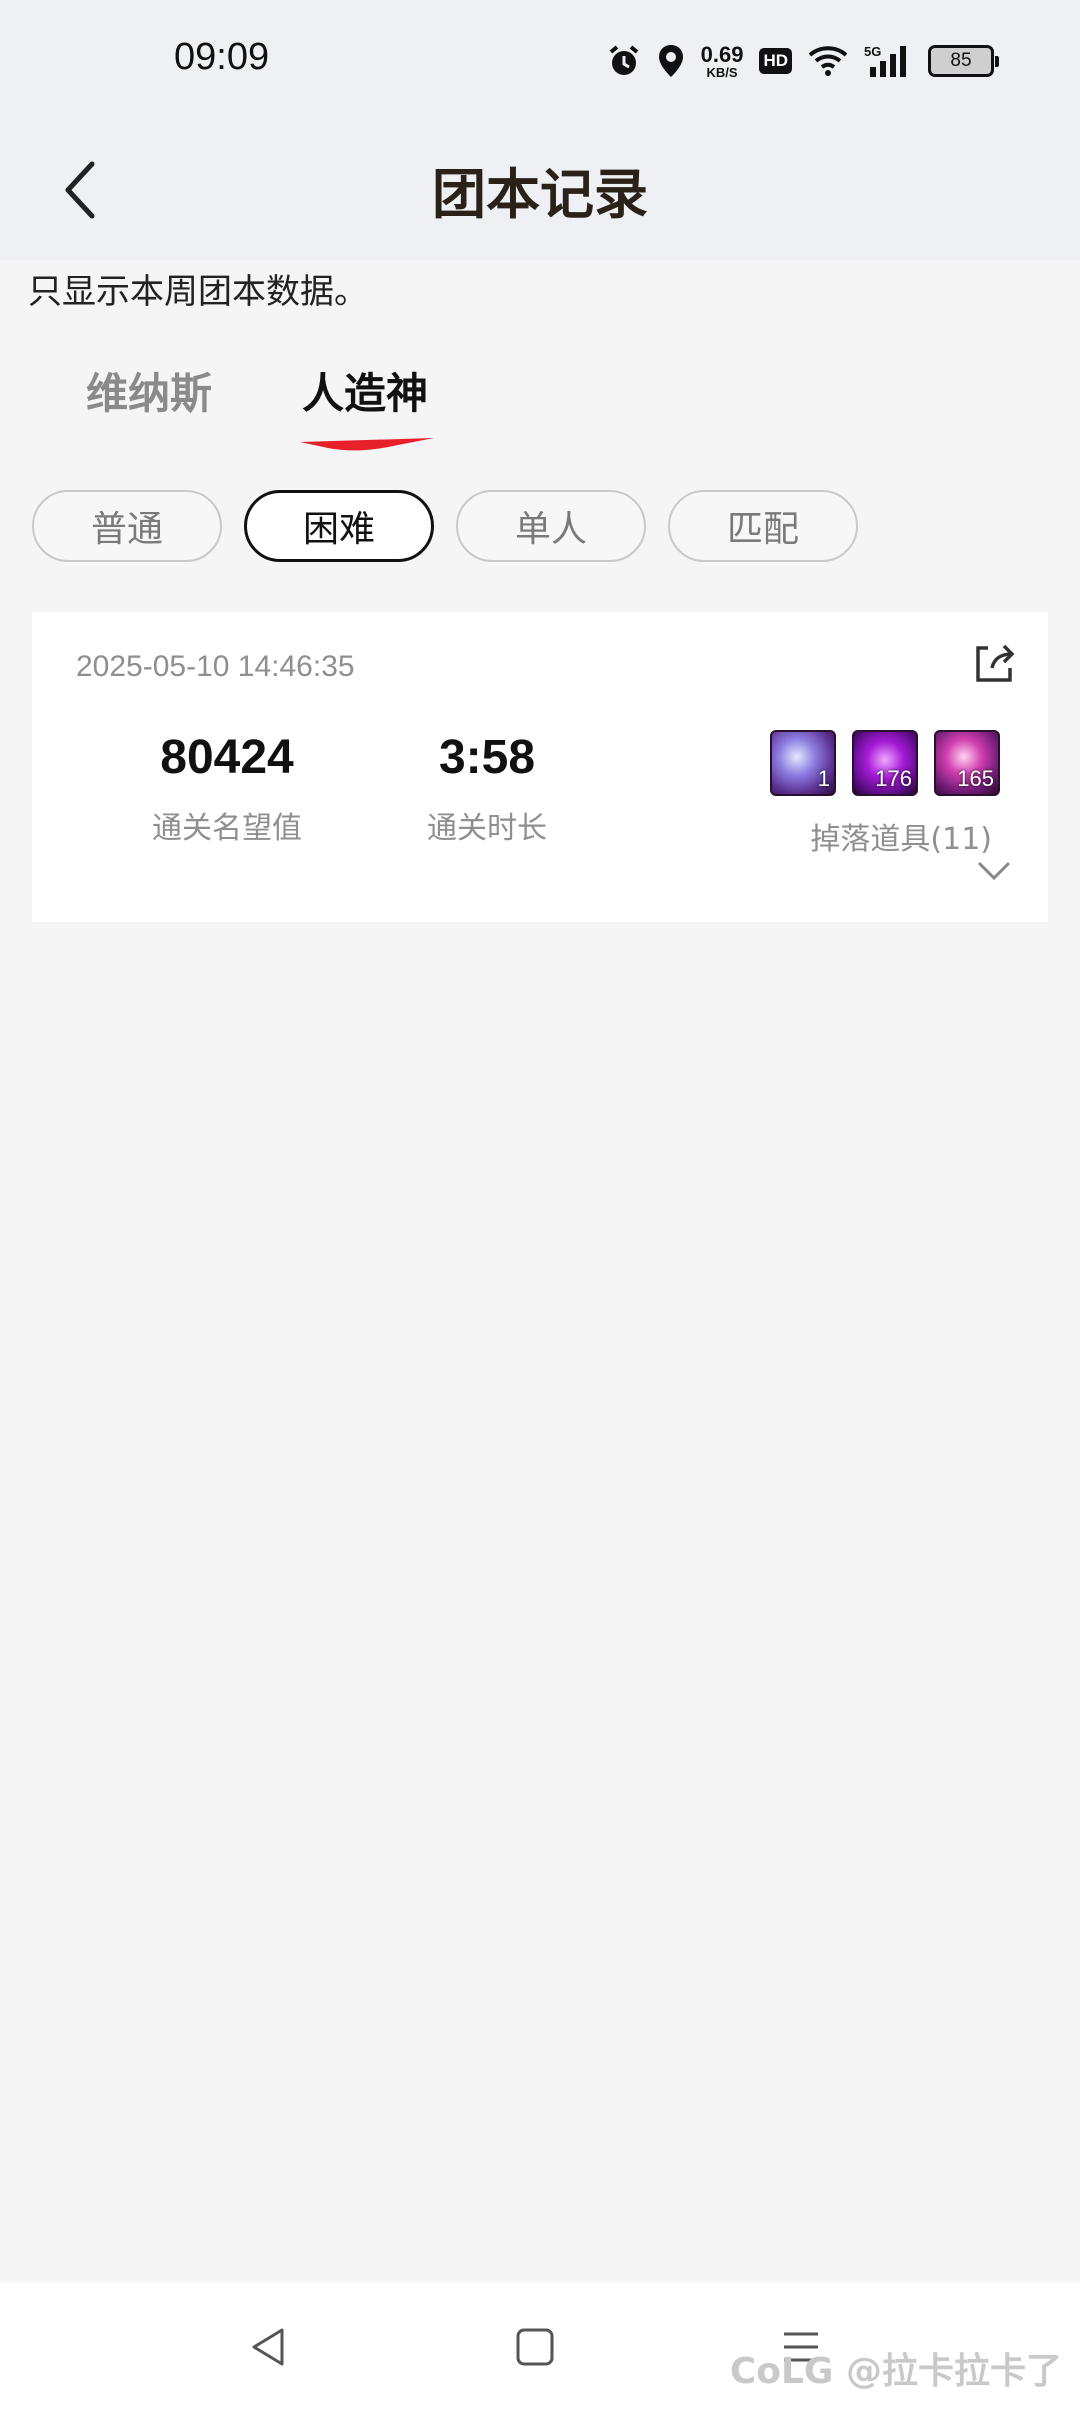 Image resolution: width=1080 pixels, height=2412 pixels. Describe the element at coordinates (540, 60) in the screenshot. I see `status-bar: 09:09 0.69 KB/S HD 5G 85` at that location.